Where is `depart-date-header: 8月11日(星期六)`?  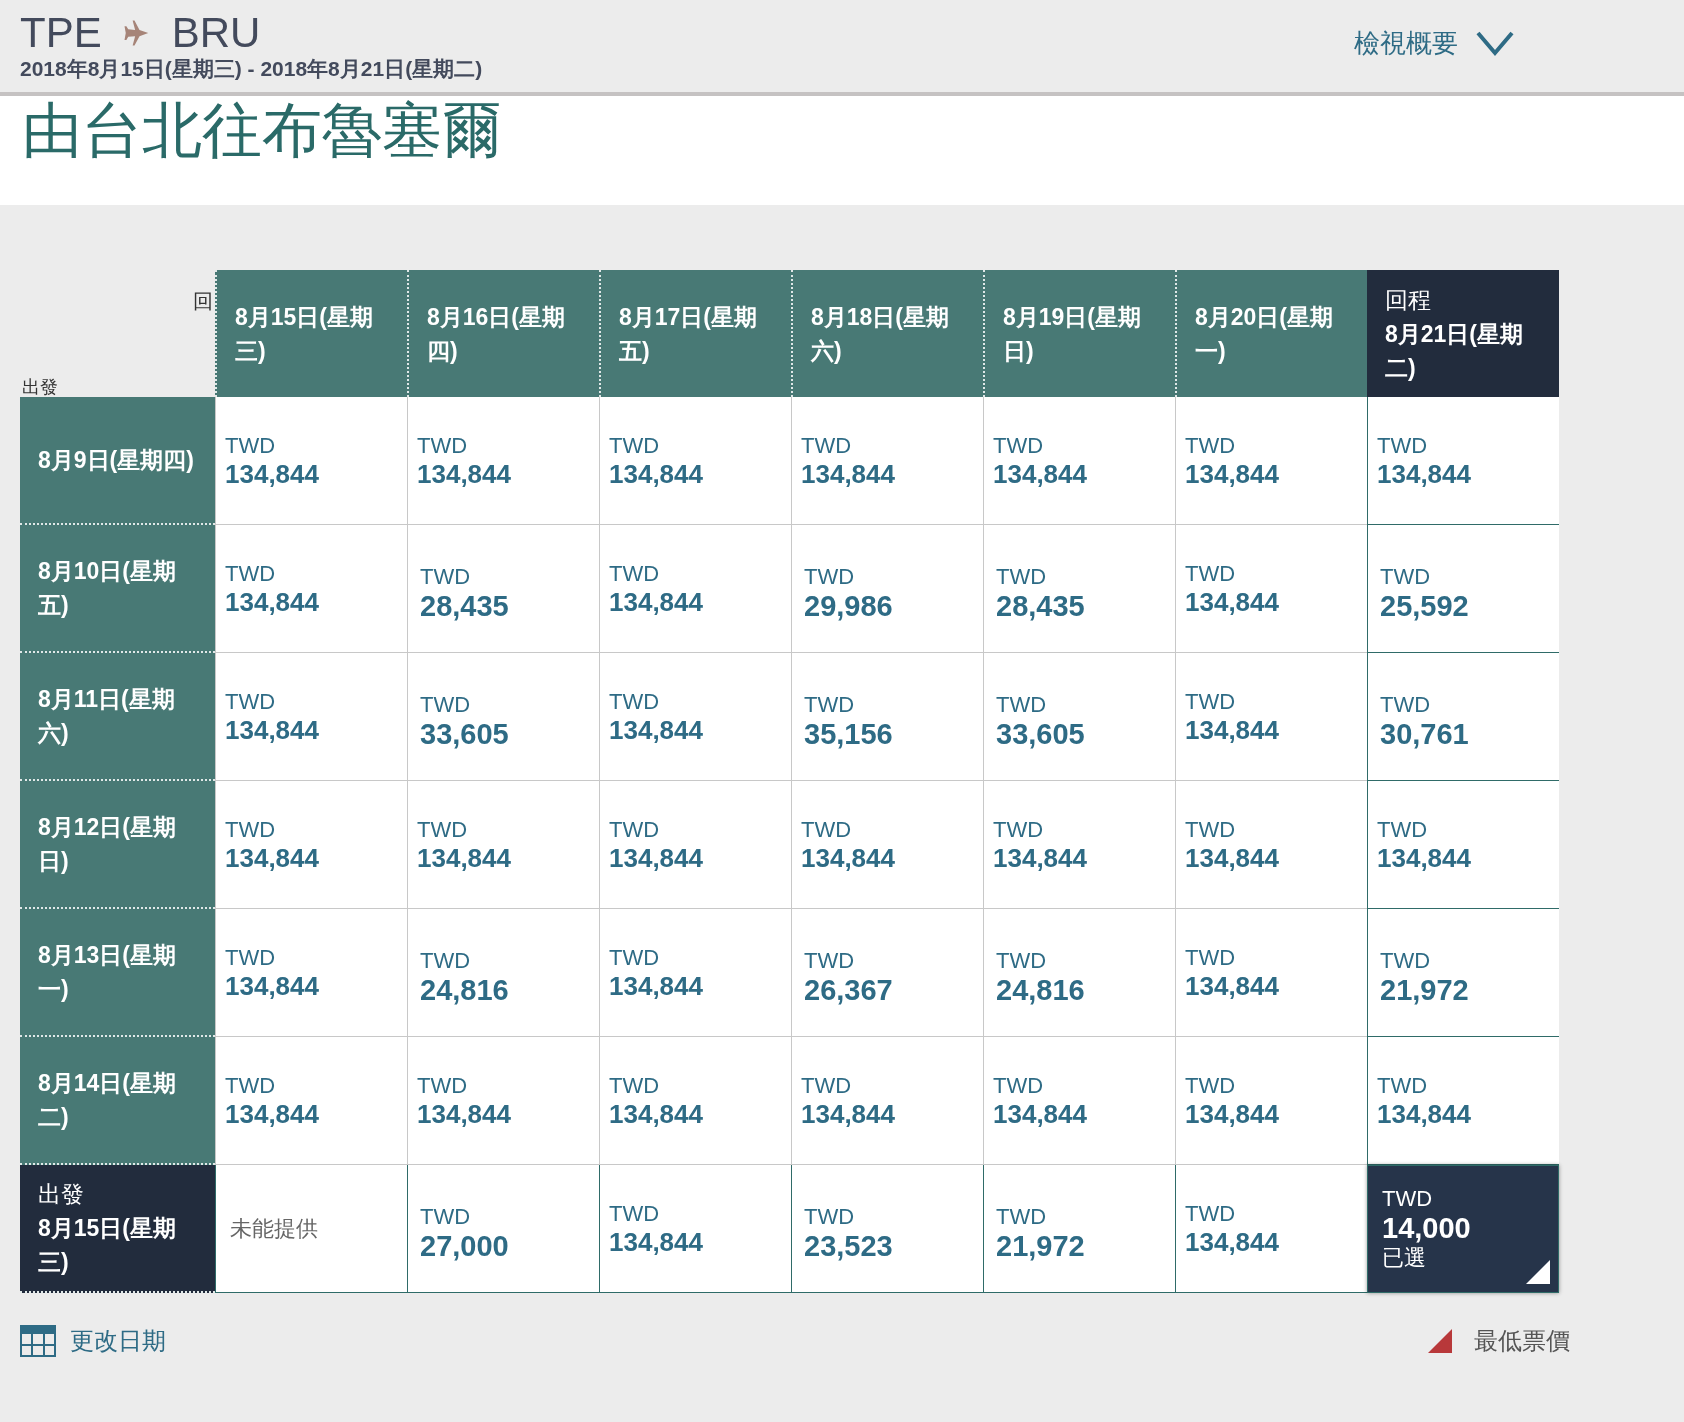
depart-date-header: 8月11日(星期六) is located at coordinates (117, 717).